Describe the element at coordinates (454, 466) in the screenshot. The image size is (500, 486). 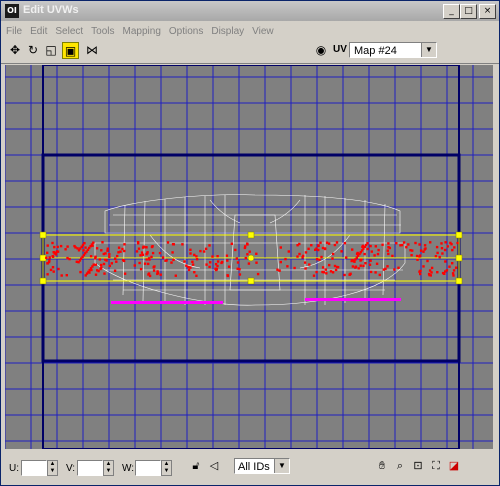
I see `snap-icon: ◪` at that location.